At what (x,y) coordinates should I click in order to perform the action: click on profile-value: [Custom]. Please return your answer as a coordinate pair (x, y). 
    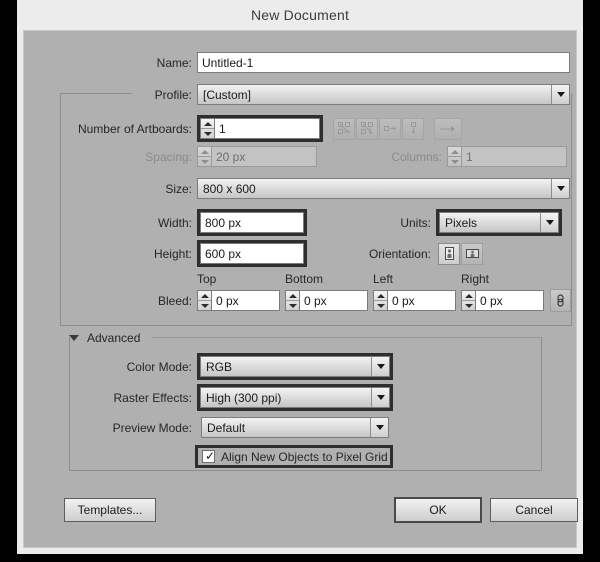
    Looking at the image, I should click on (227, 94).